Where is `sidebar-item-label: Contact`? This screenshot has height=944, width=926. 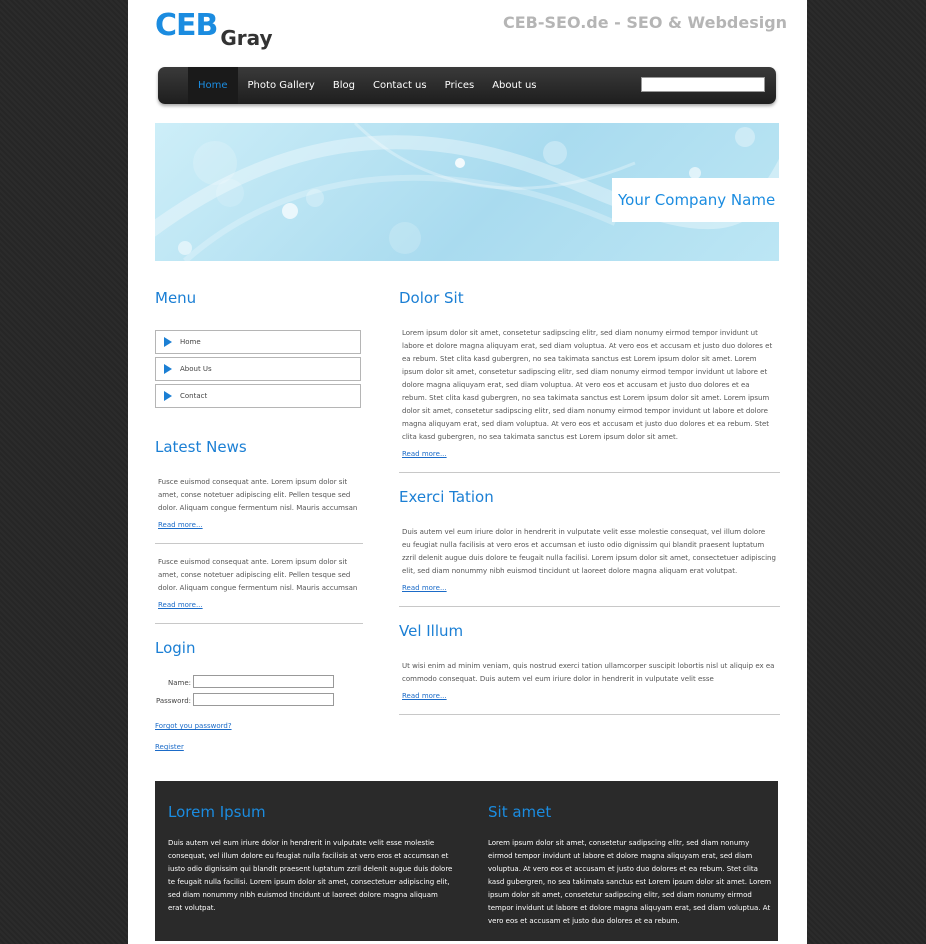
sidebar-item-label: Contact is located at coordinates (194, 396).